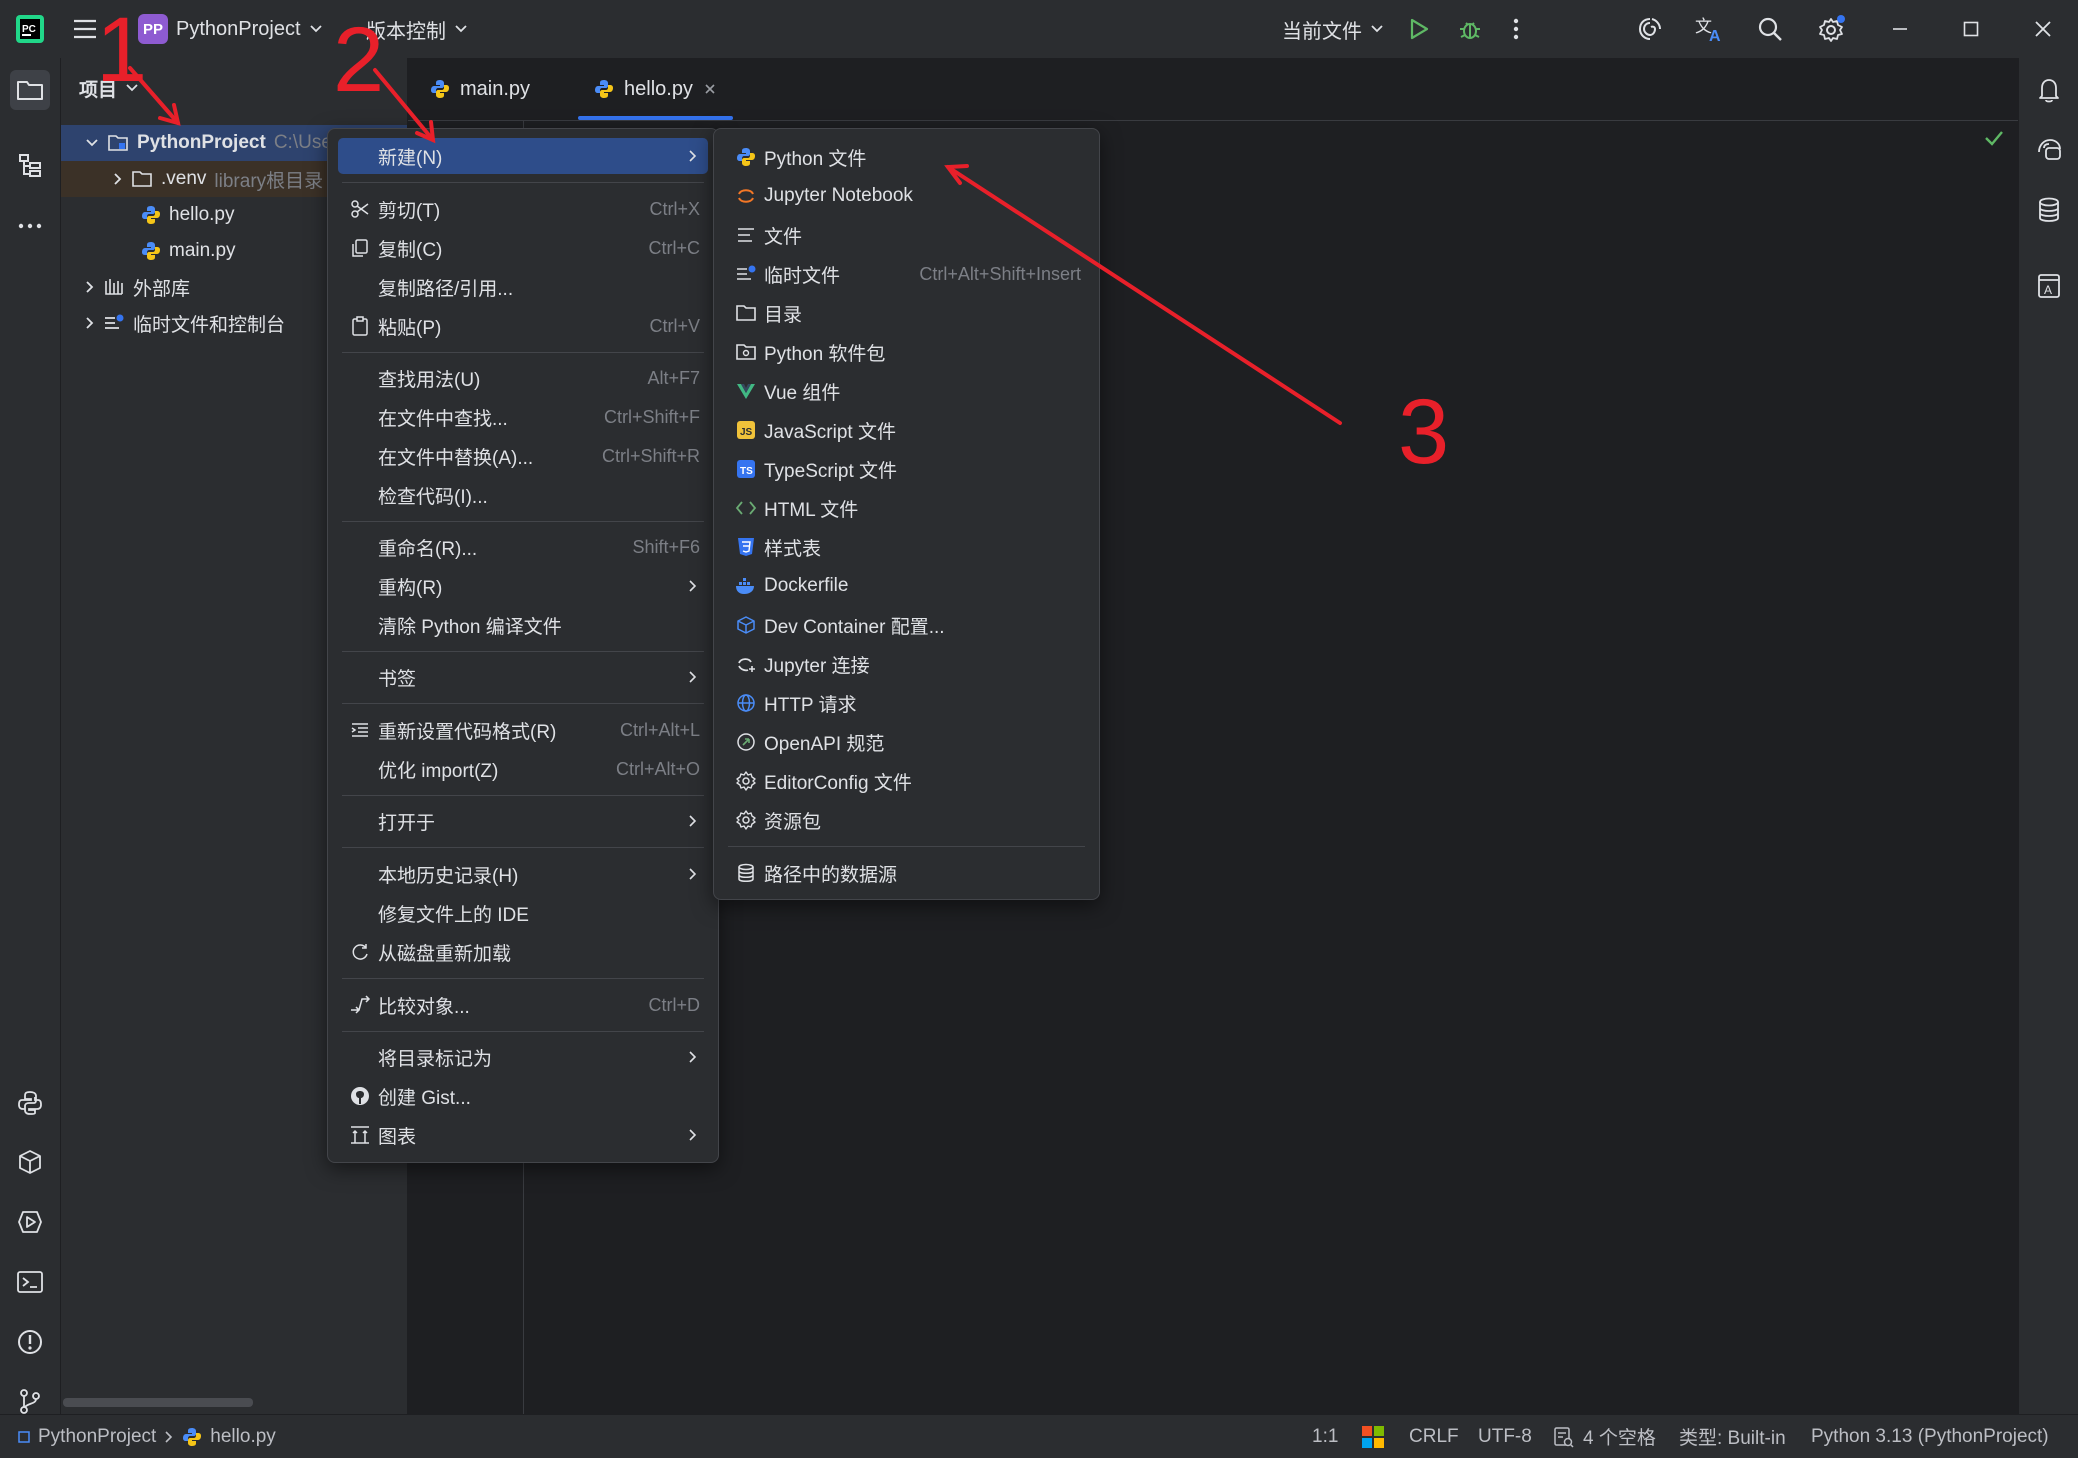  Describe the element at coordinates (1424, 432) in the screenshot. I see `annotation-number-3: 3` at that location.